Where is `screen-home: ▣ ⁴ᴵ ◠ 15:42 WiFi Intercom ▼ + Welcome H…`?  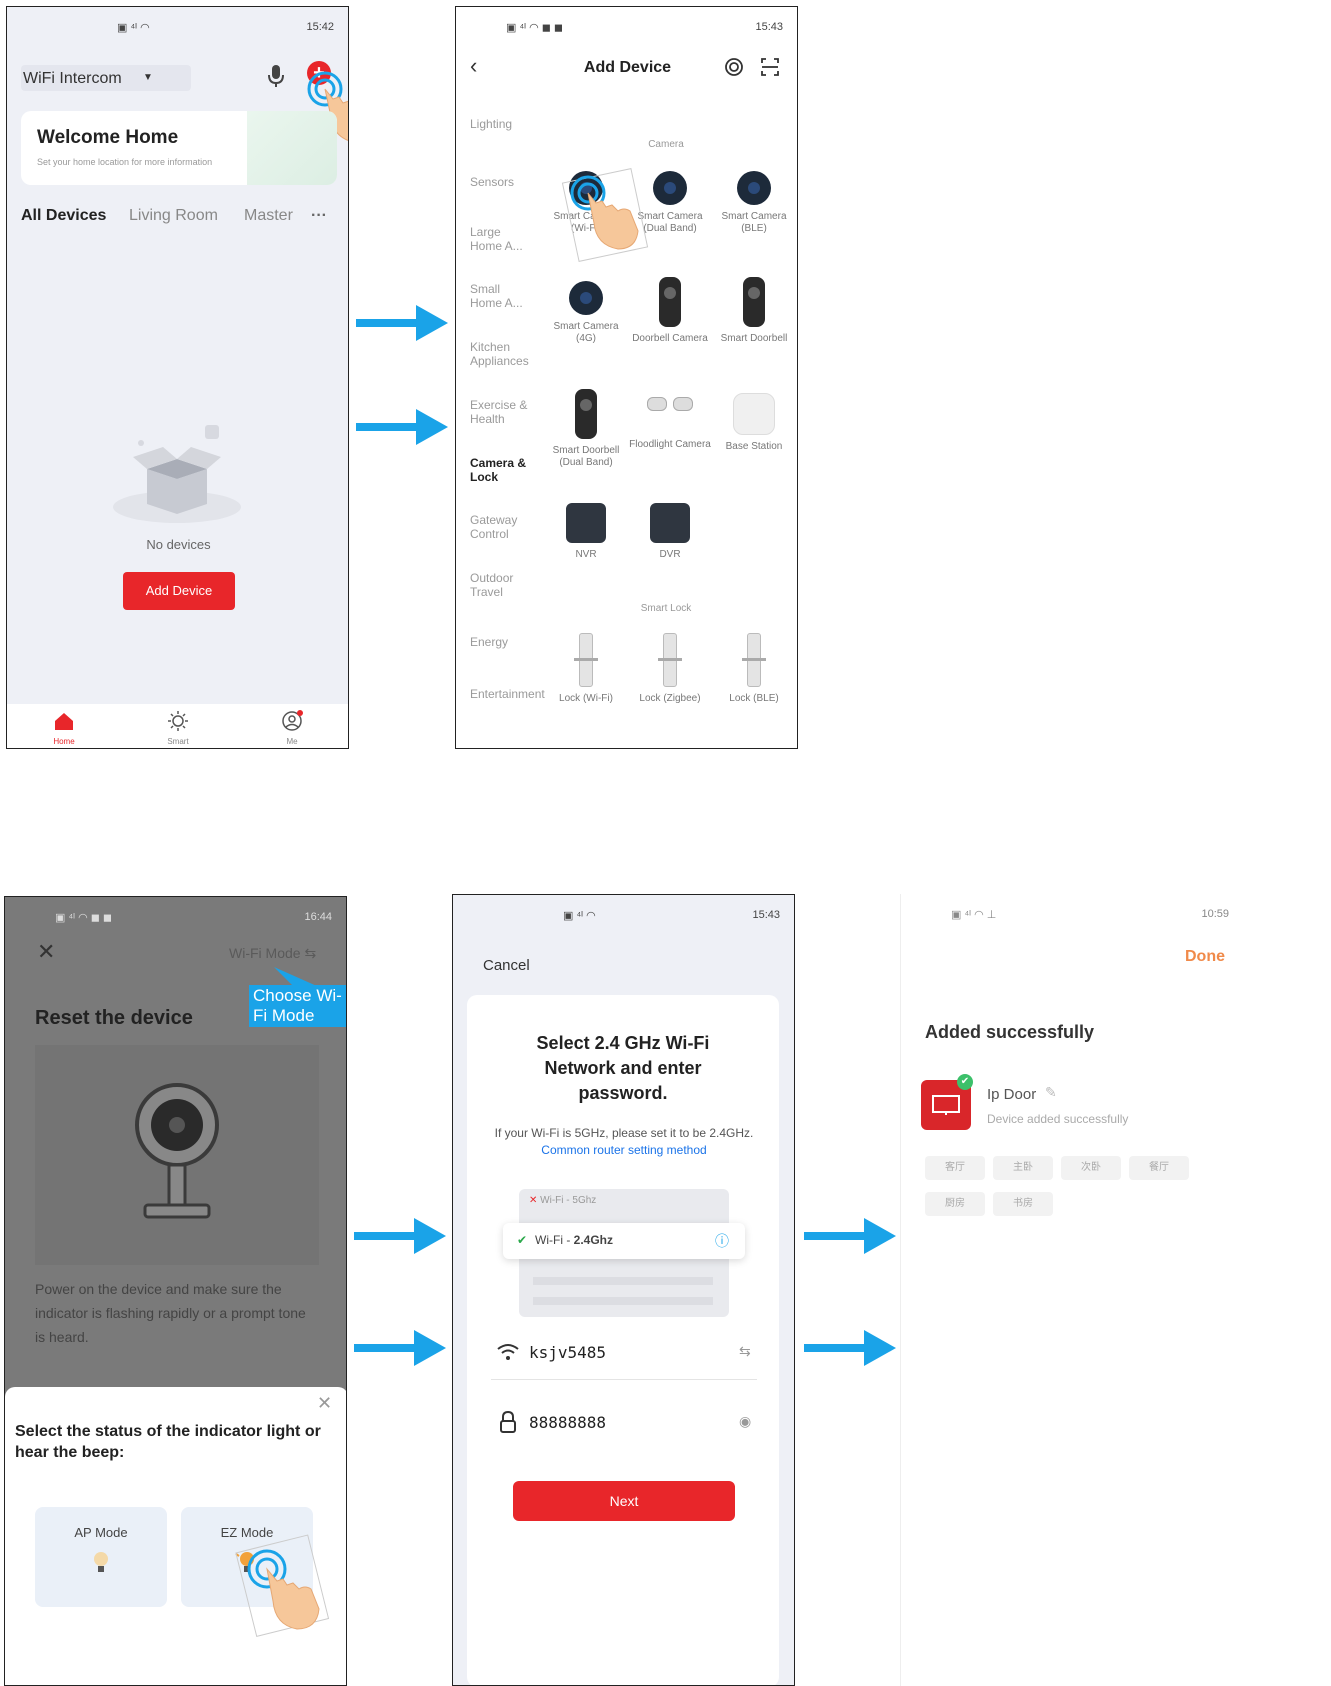 screen-home: ▣ ⁴ᴵ ◠ 15:42 WiFi Intercom ▼ + Welcome H… is located at coordinates (177, 377).